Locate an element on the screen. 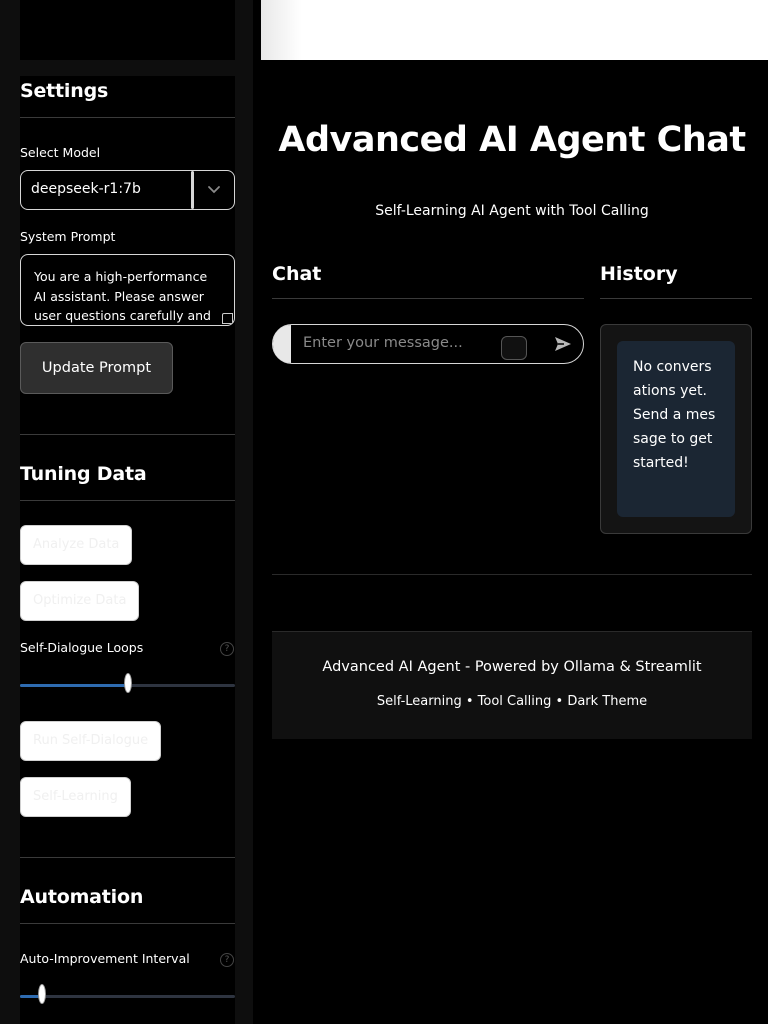 This screenshot has width=768, height=1024. self-learning-button: Self-Learning is located at coordinates (75, 797).